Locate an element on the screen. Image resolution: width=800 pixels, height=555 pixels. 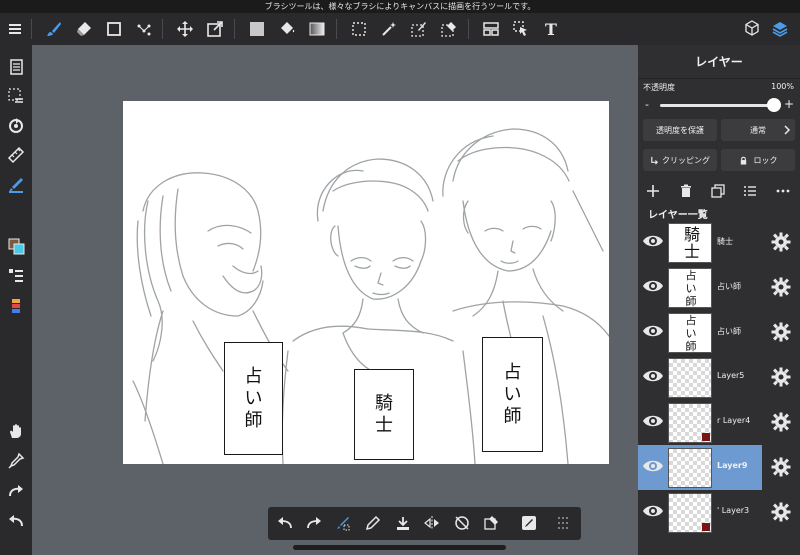
pen-icon is located at coordinates (373, 523).